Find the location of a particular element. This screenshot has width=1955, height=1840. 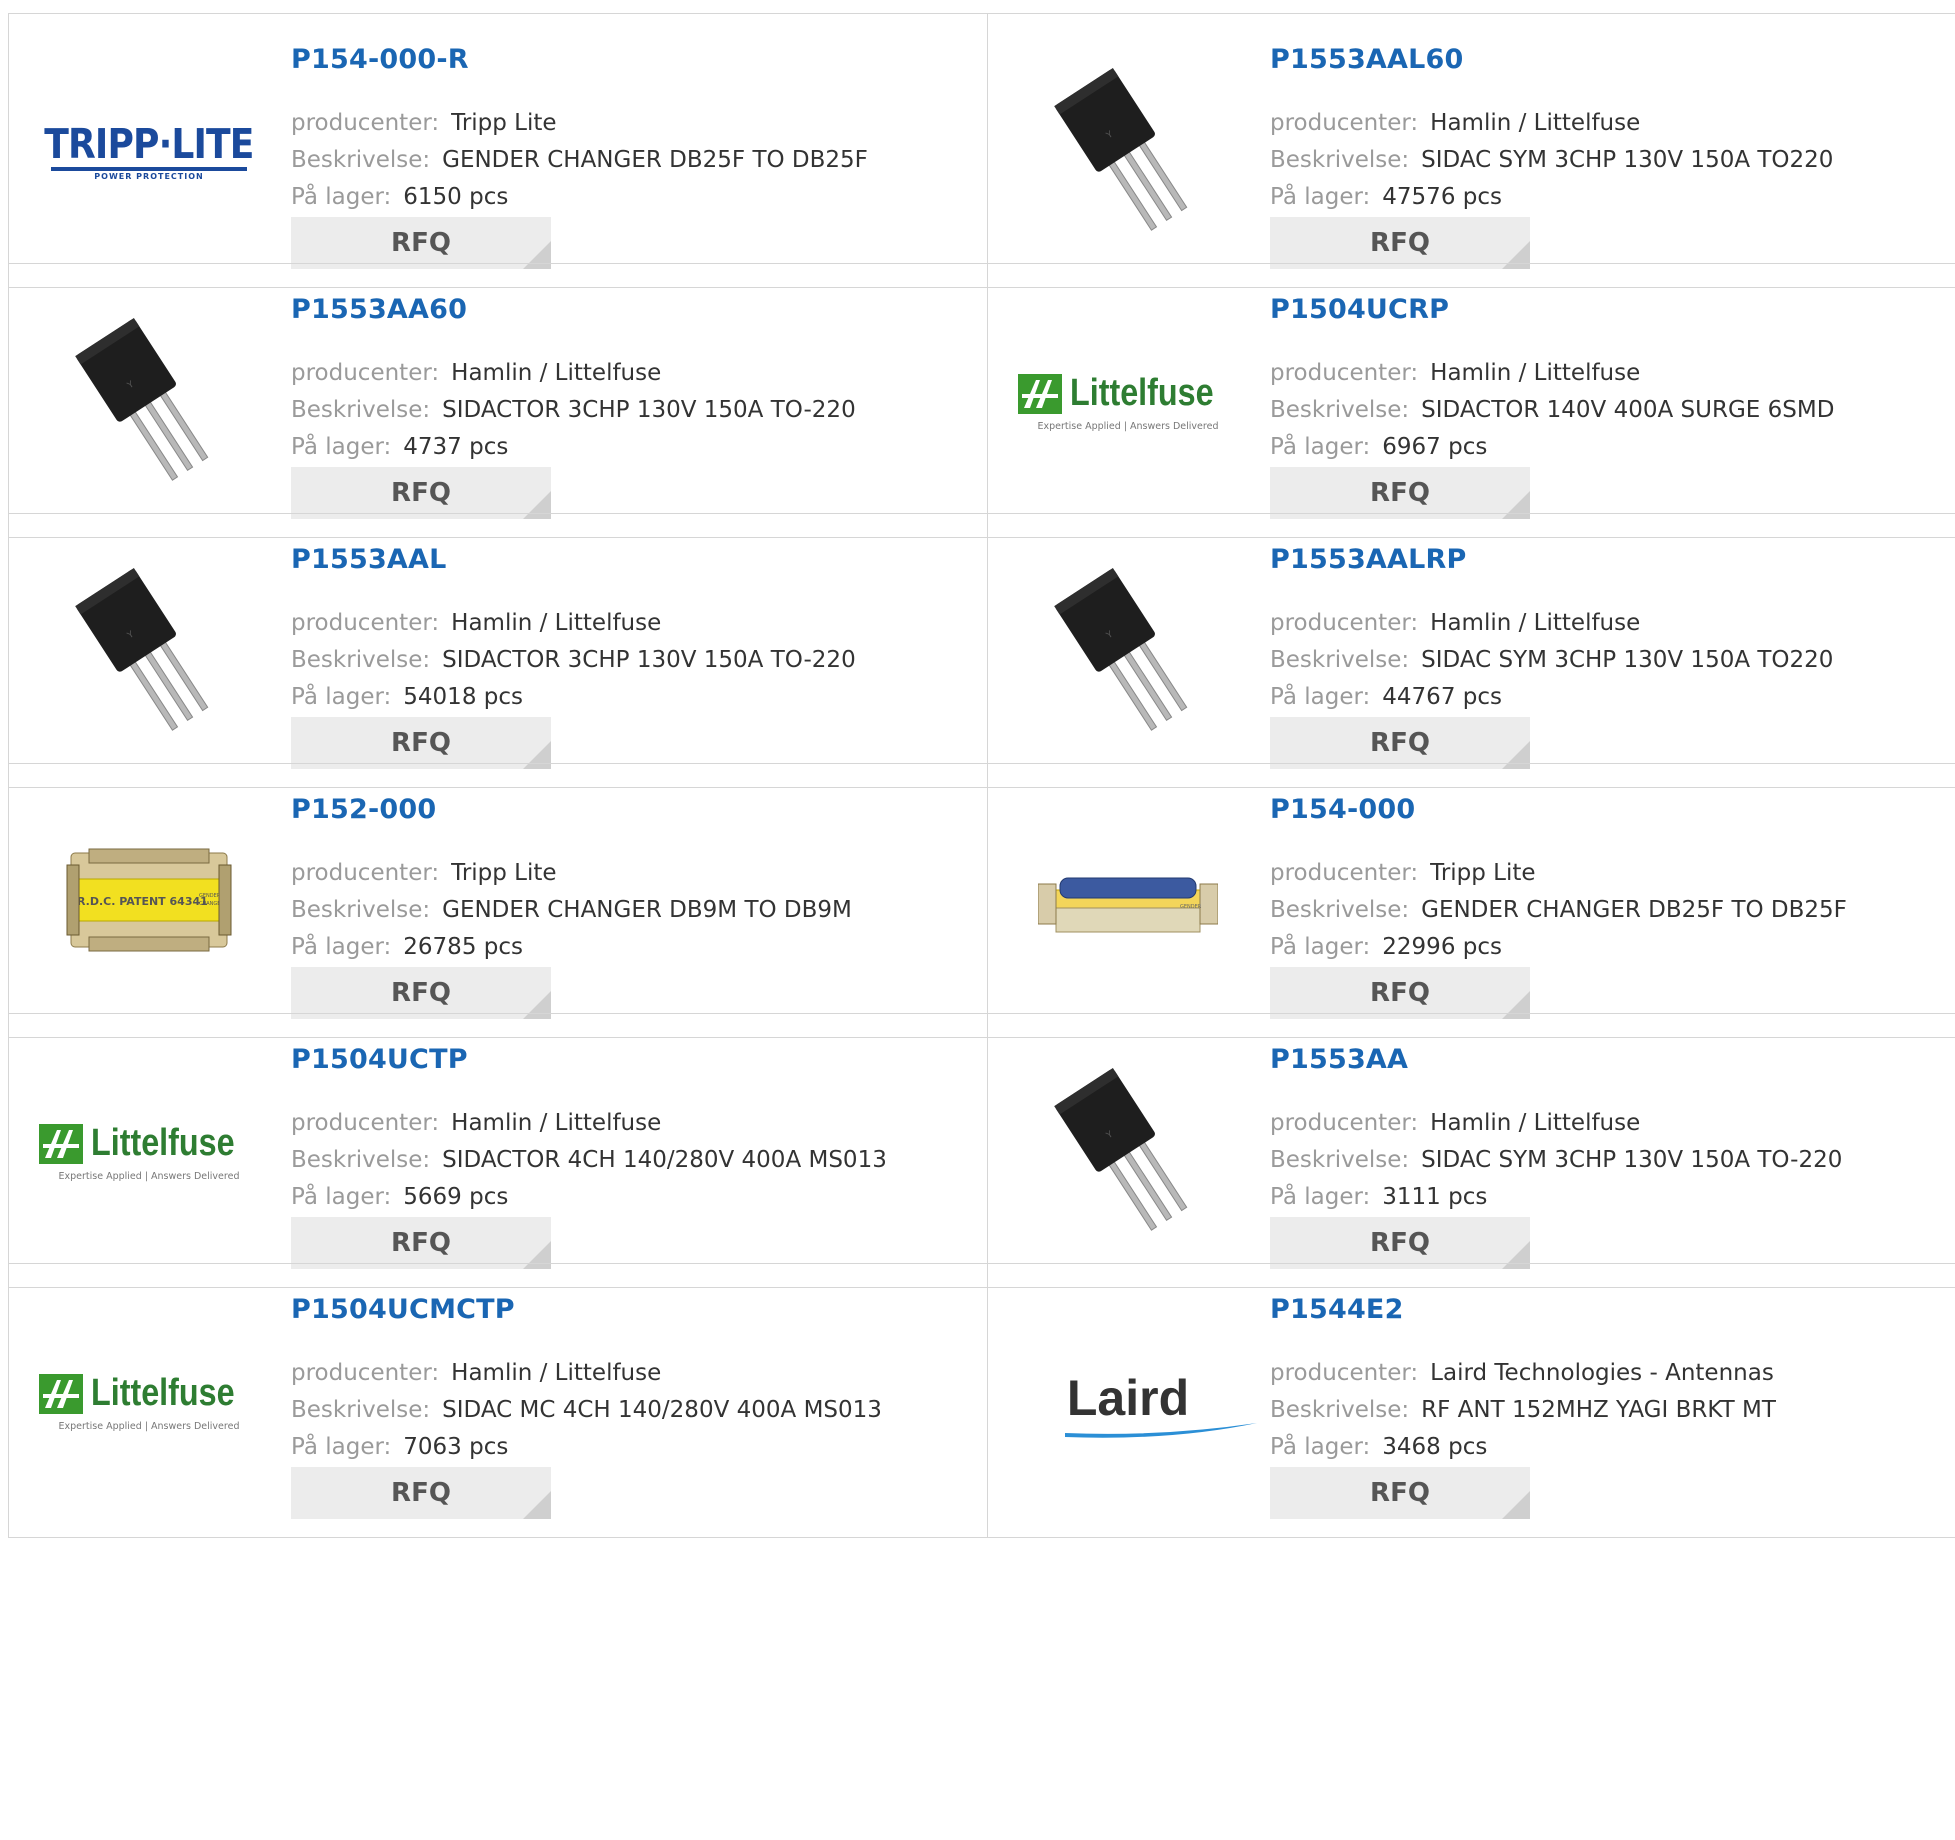

product-image: Laird is located at coordinates (1142, 1402).